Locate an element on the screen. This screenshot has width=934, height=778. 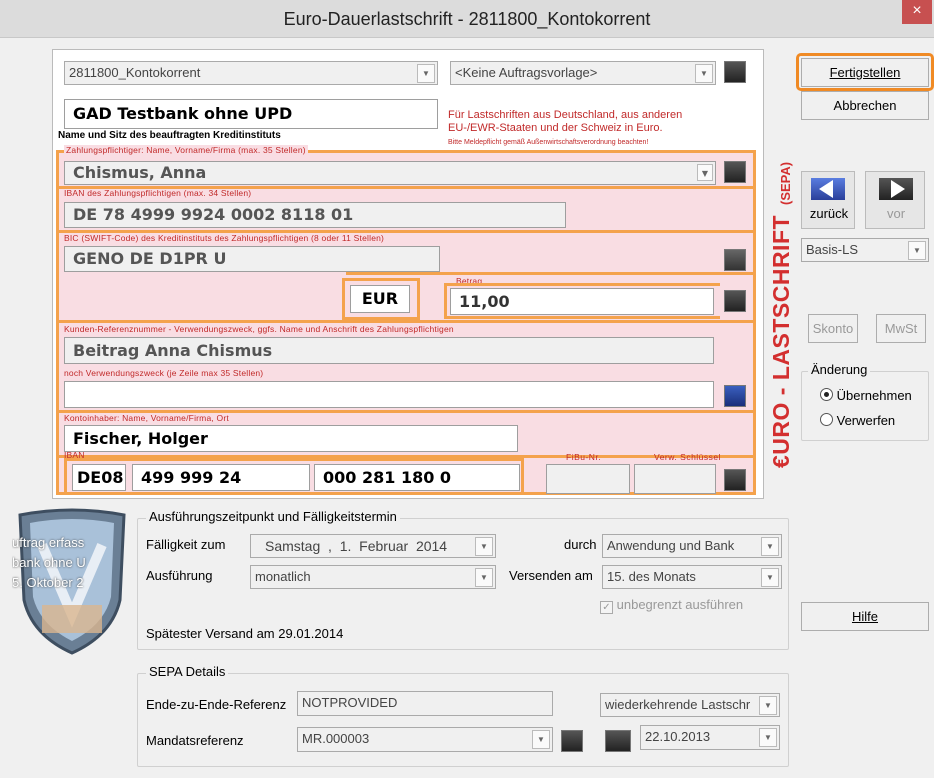
holder-label: Kontoinhaber: Name, Vorname/Firma, Ort is located at coordinates (146, 418).